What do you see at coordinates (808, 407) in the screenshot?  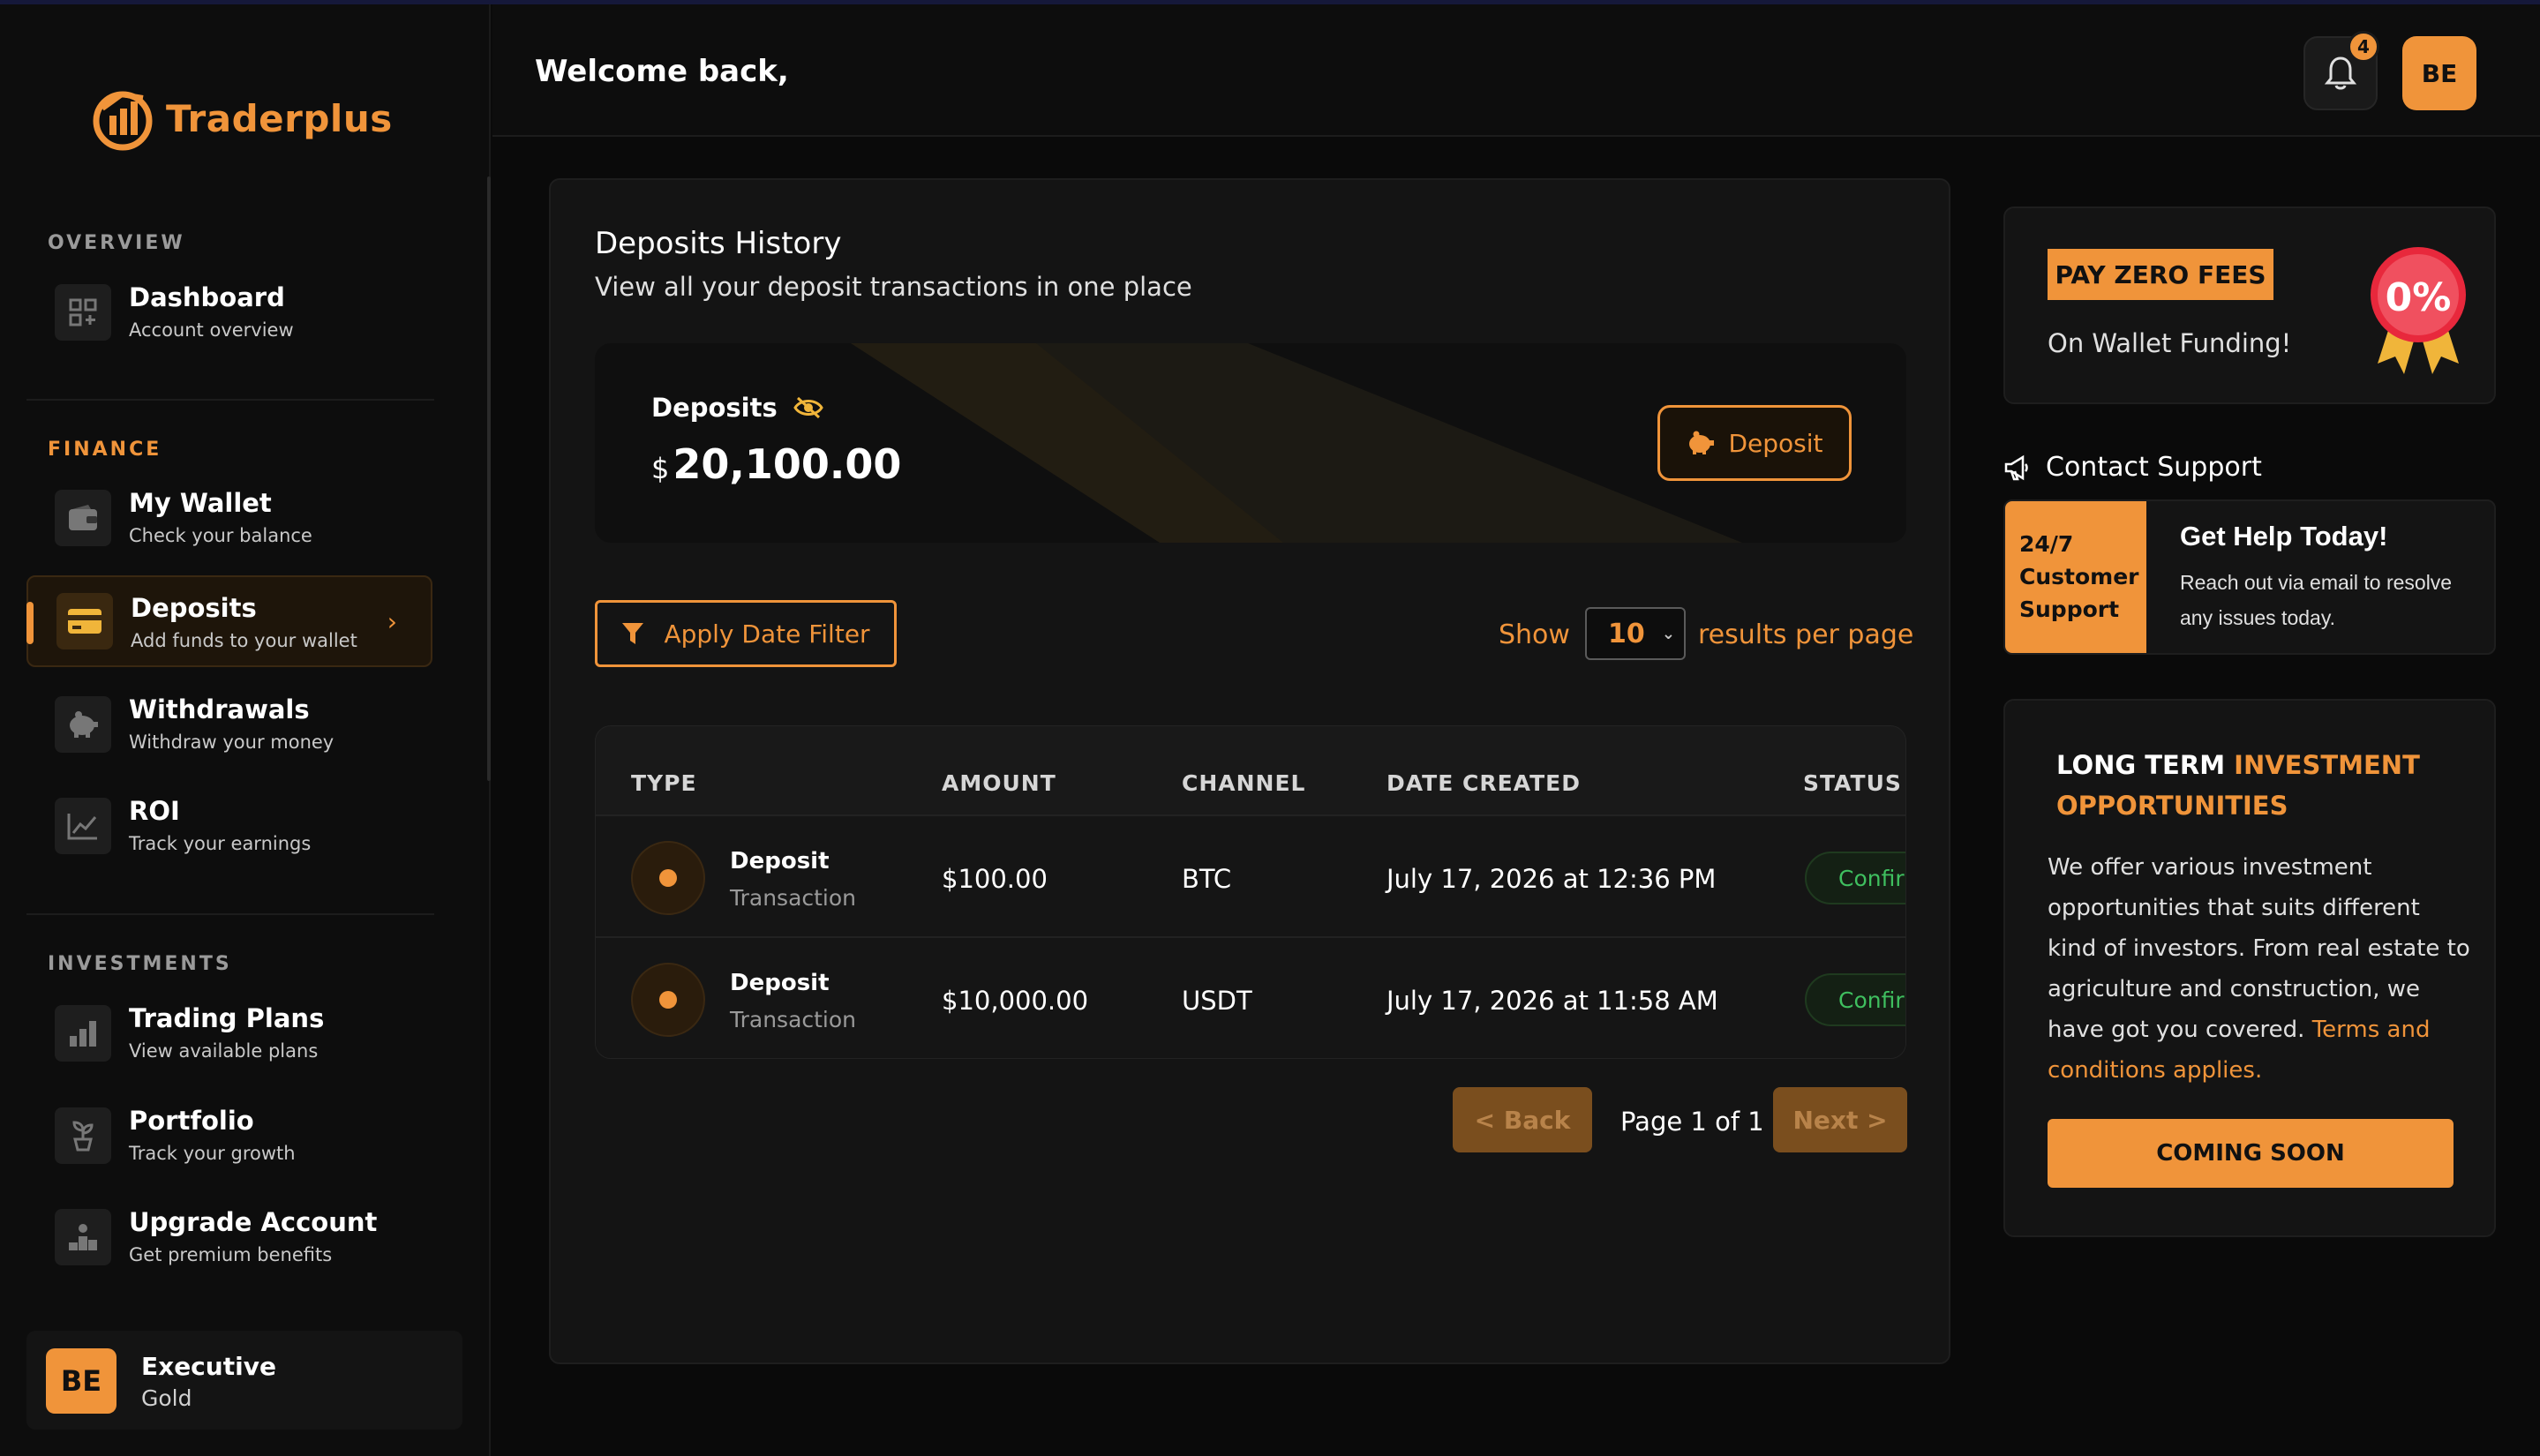 I see `eye-off-icon` at bounding box center [808, 407].